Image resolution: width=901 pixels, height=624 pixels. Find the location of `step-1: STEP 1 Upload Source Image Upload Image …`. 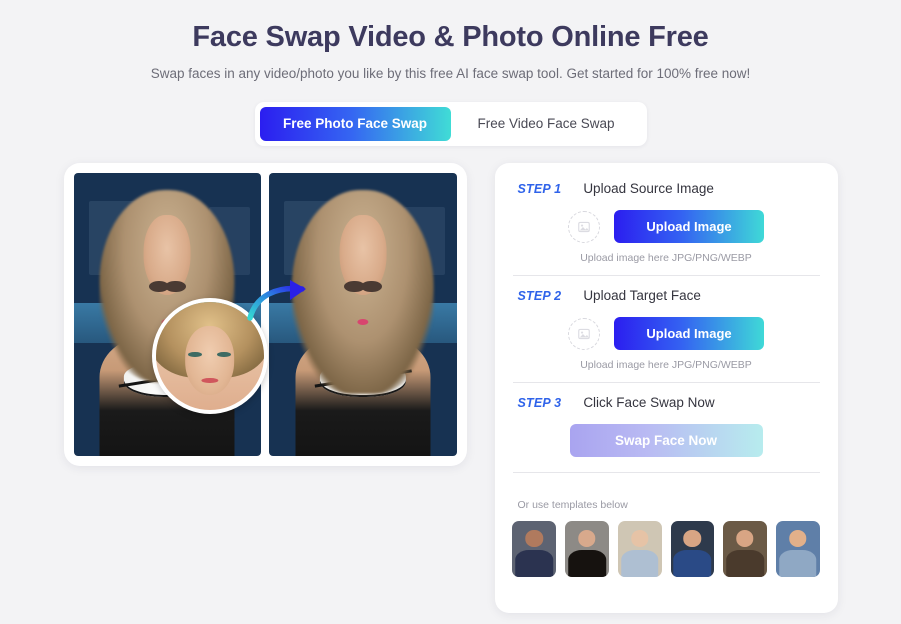

step-1: STEP 1 Upload Source Image Upload Image … is located at coordinates (666, 234).